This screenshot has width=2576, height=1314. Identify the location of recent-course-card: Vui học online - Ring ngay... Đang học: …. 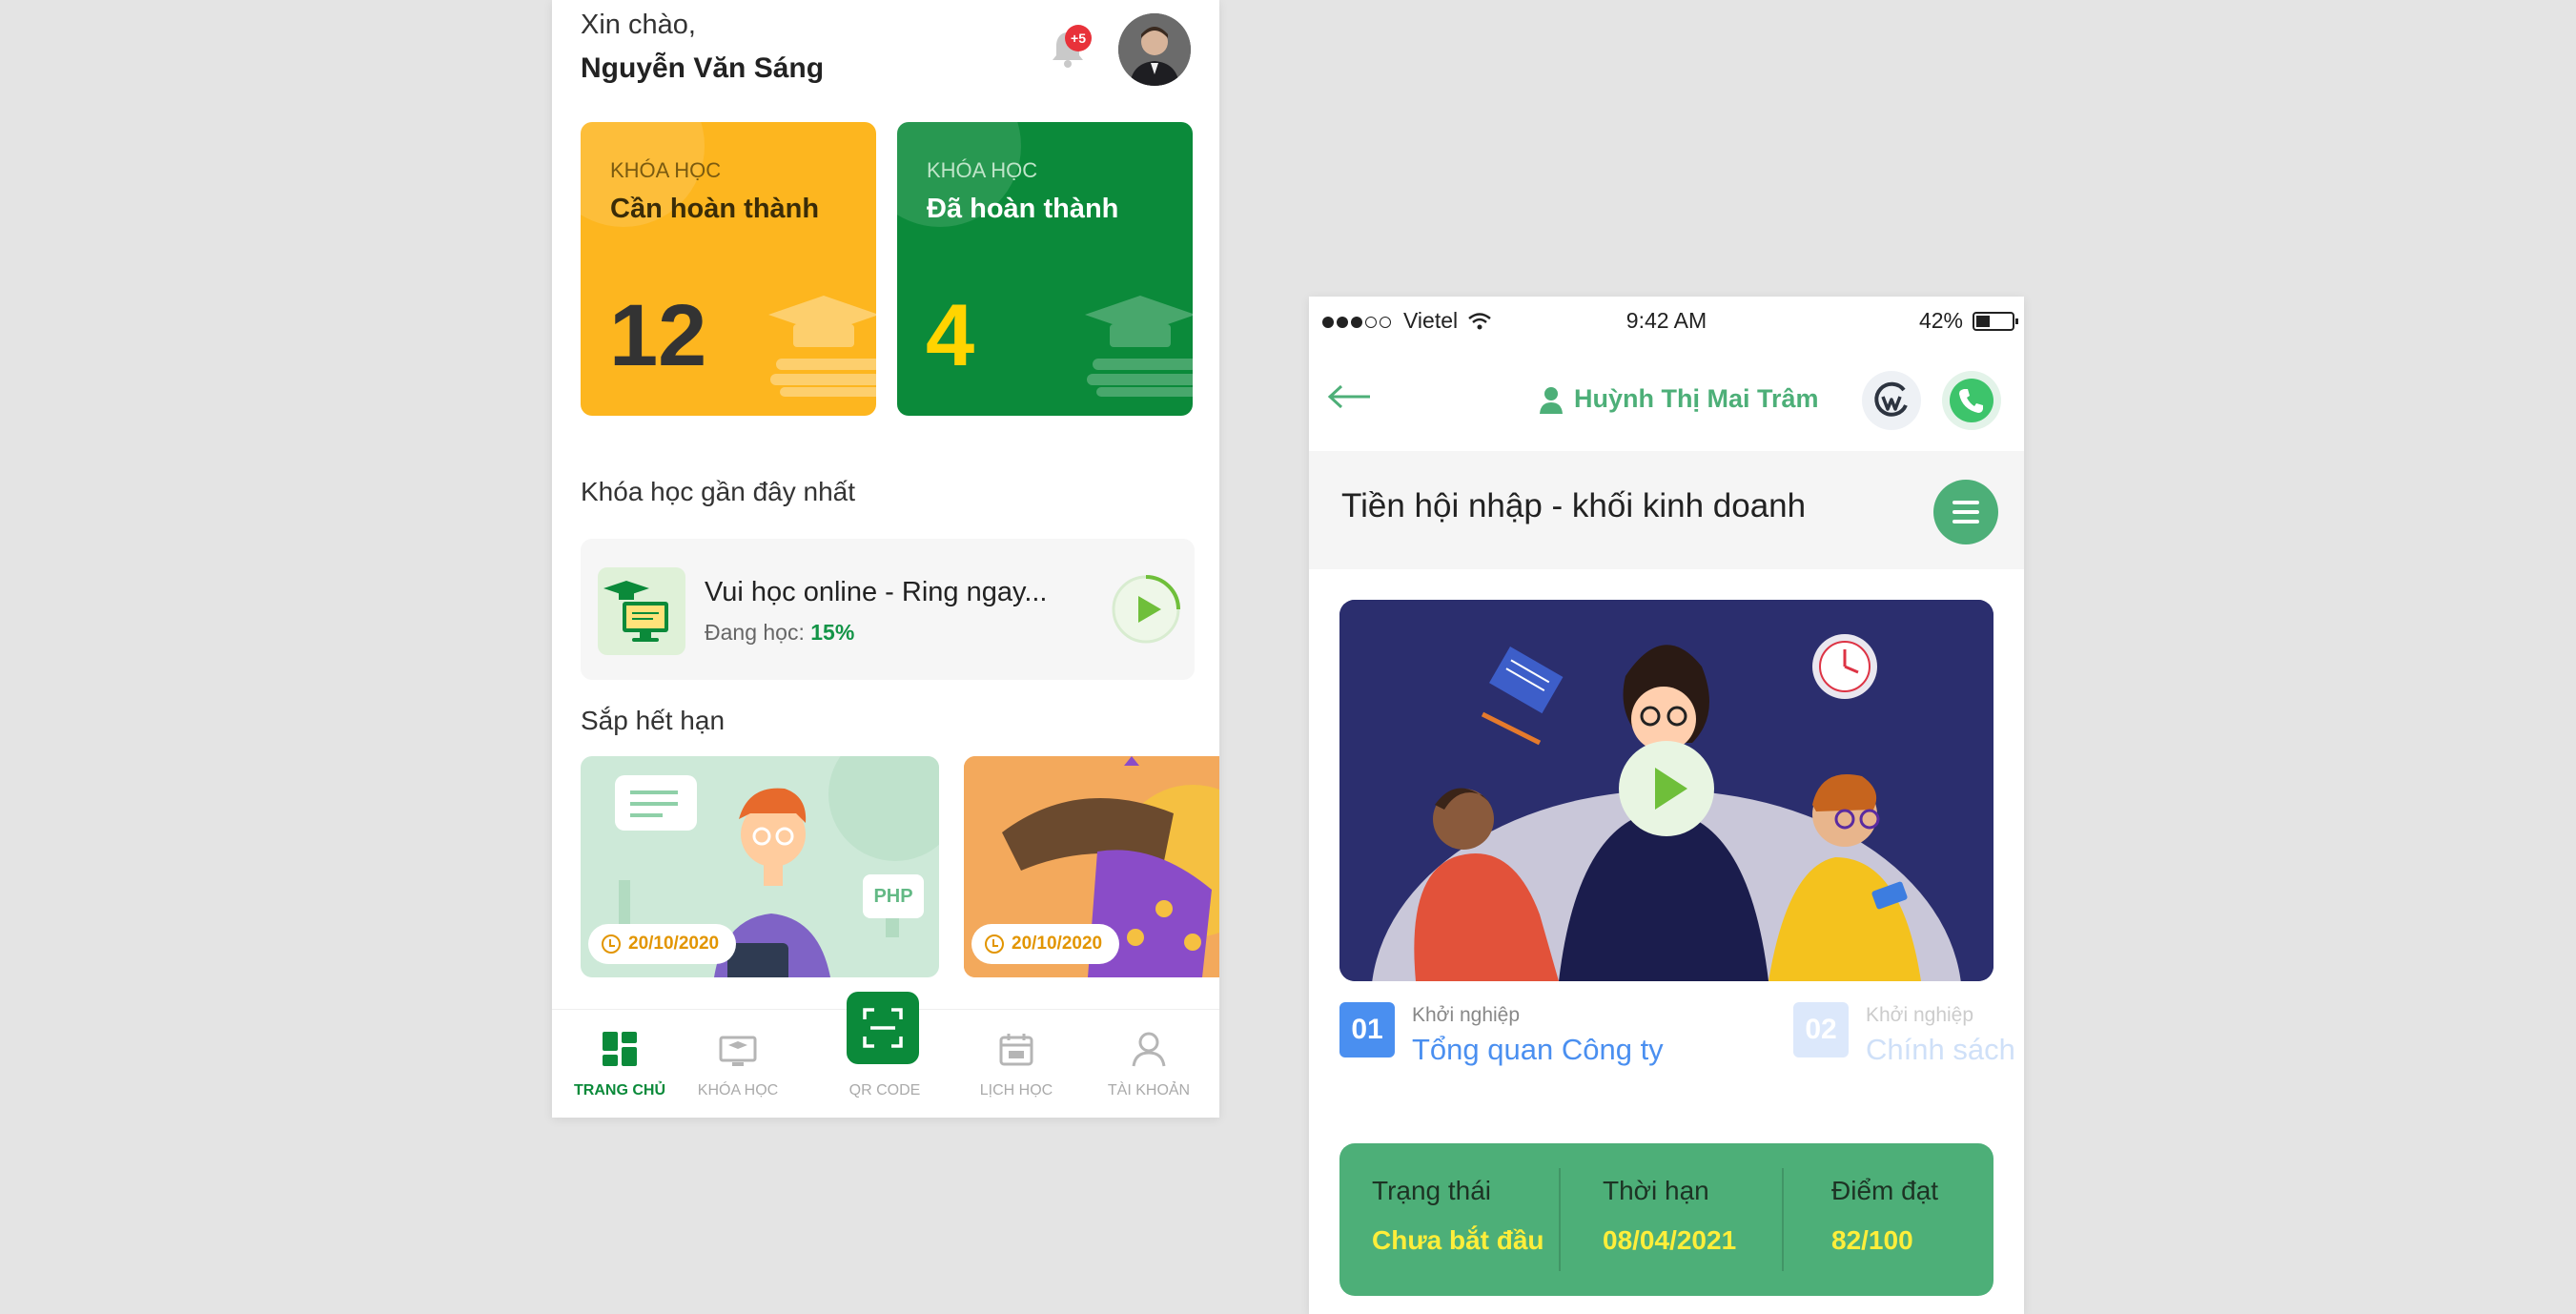
(888, 609).